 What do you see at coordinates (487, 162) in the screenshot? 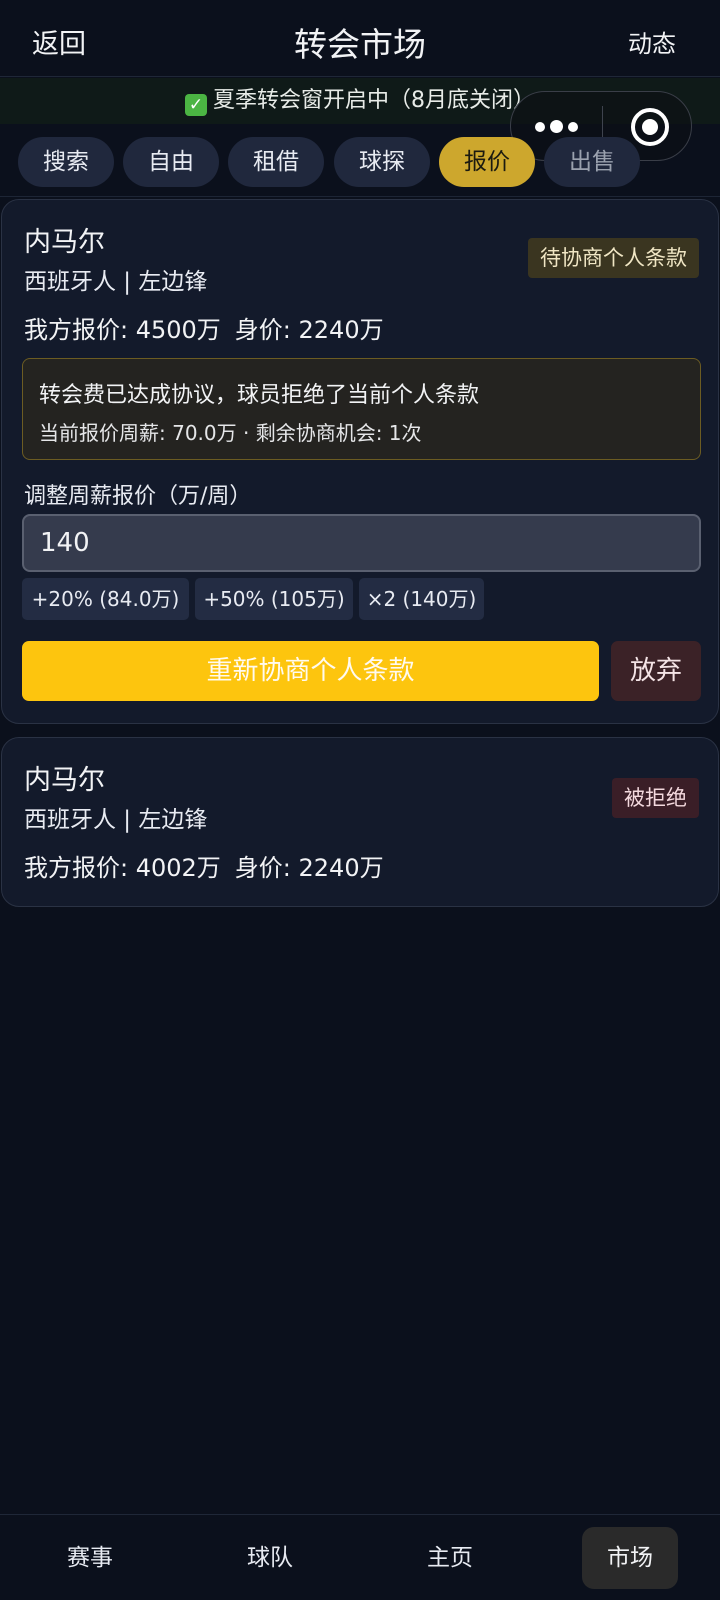
I see `tab-offers: 报价` at bounding box center [487, 162].